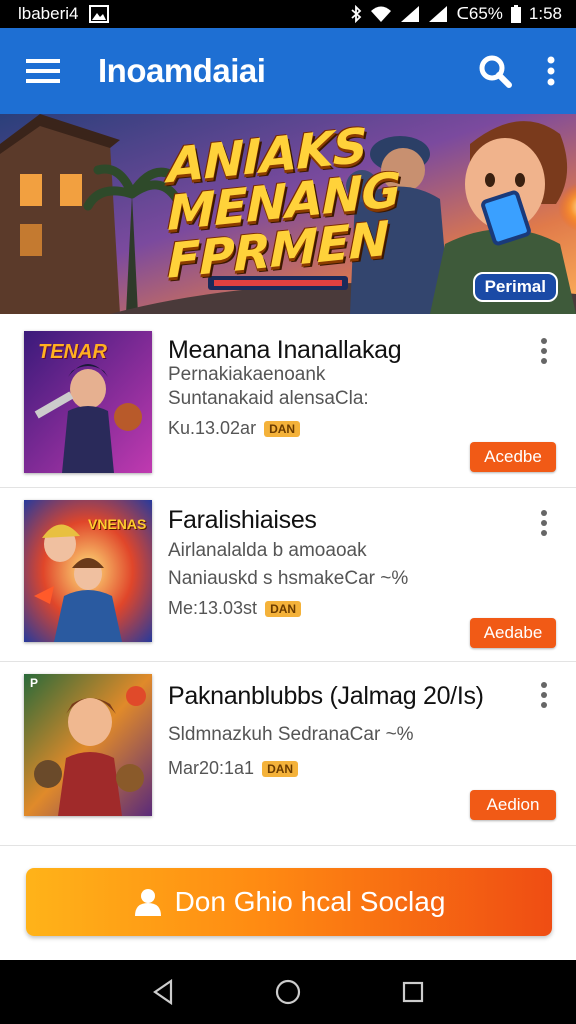  What do you see at coordinates (163, 992) in the screenshot?
I see `back-icon` at bounding box center [163, 992].